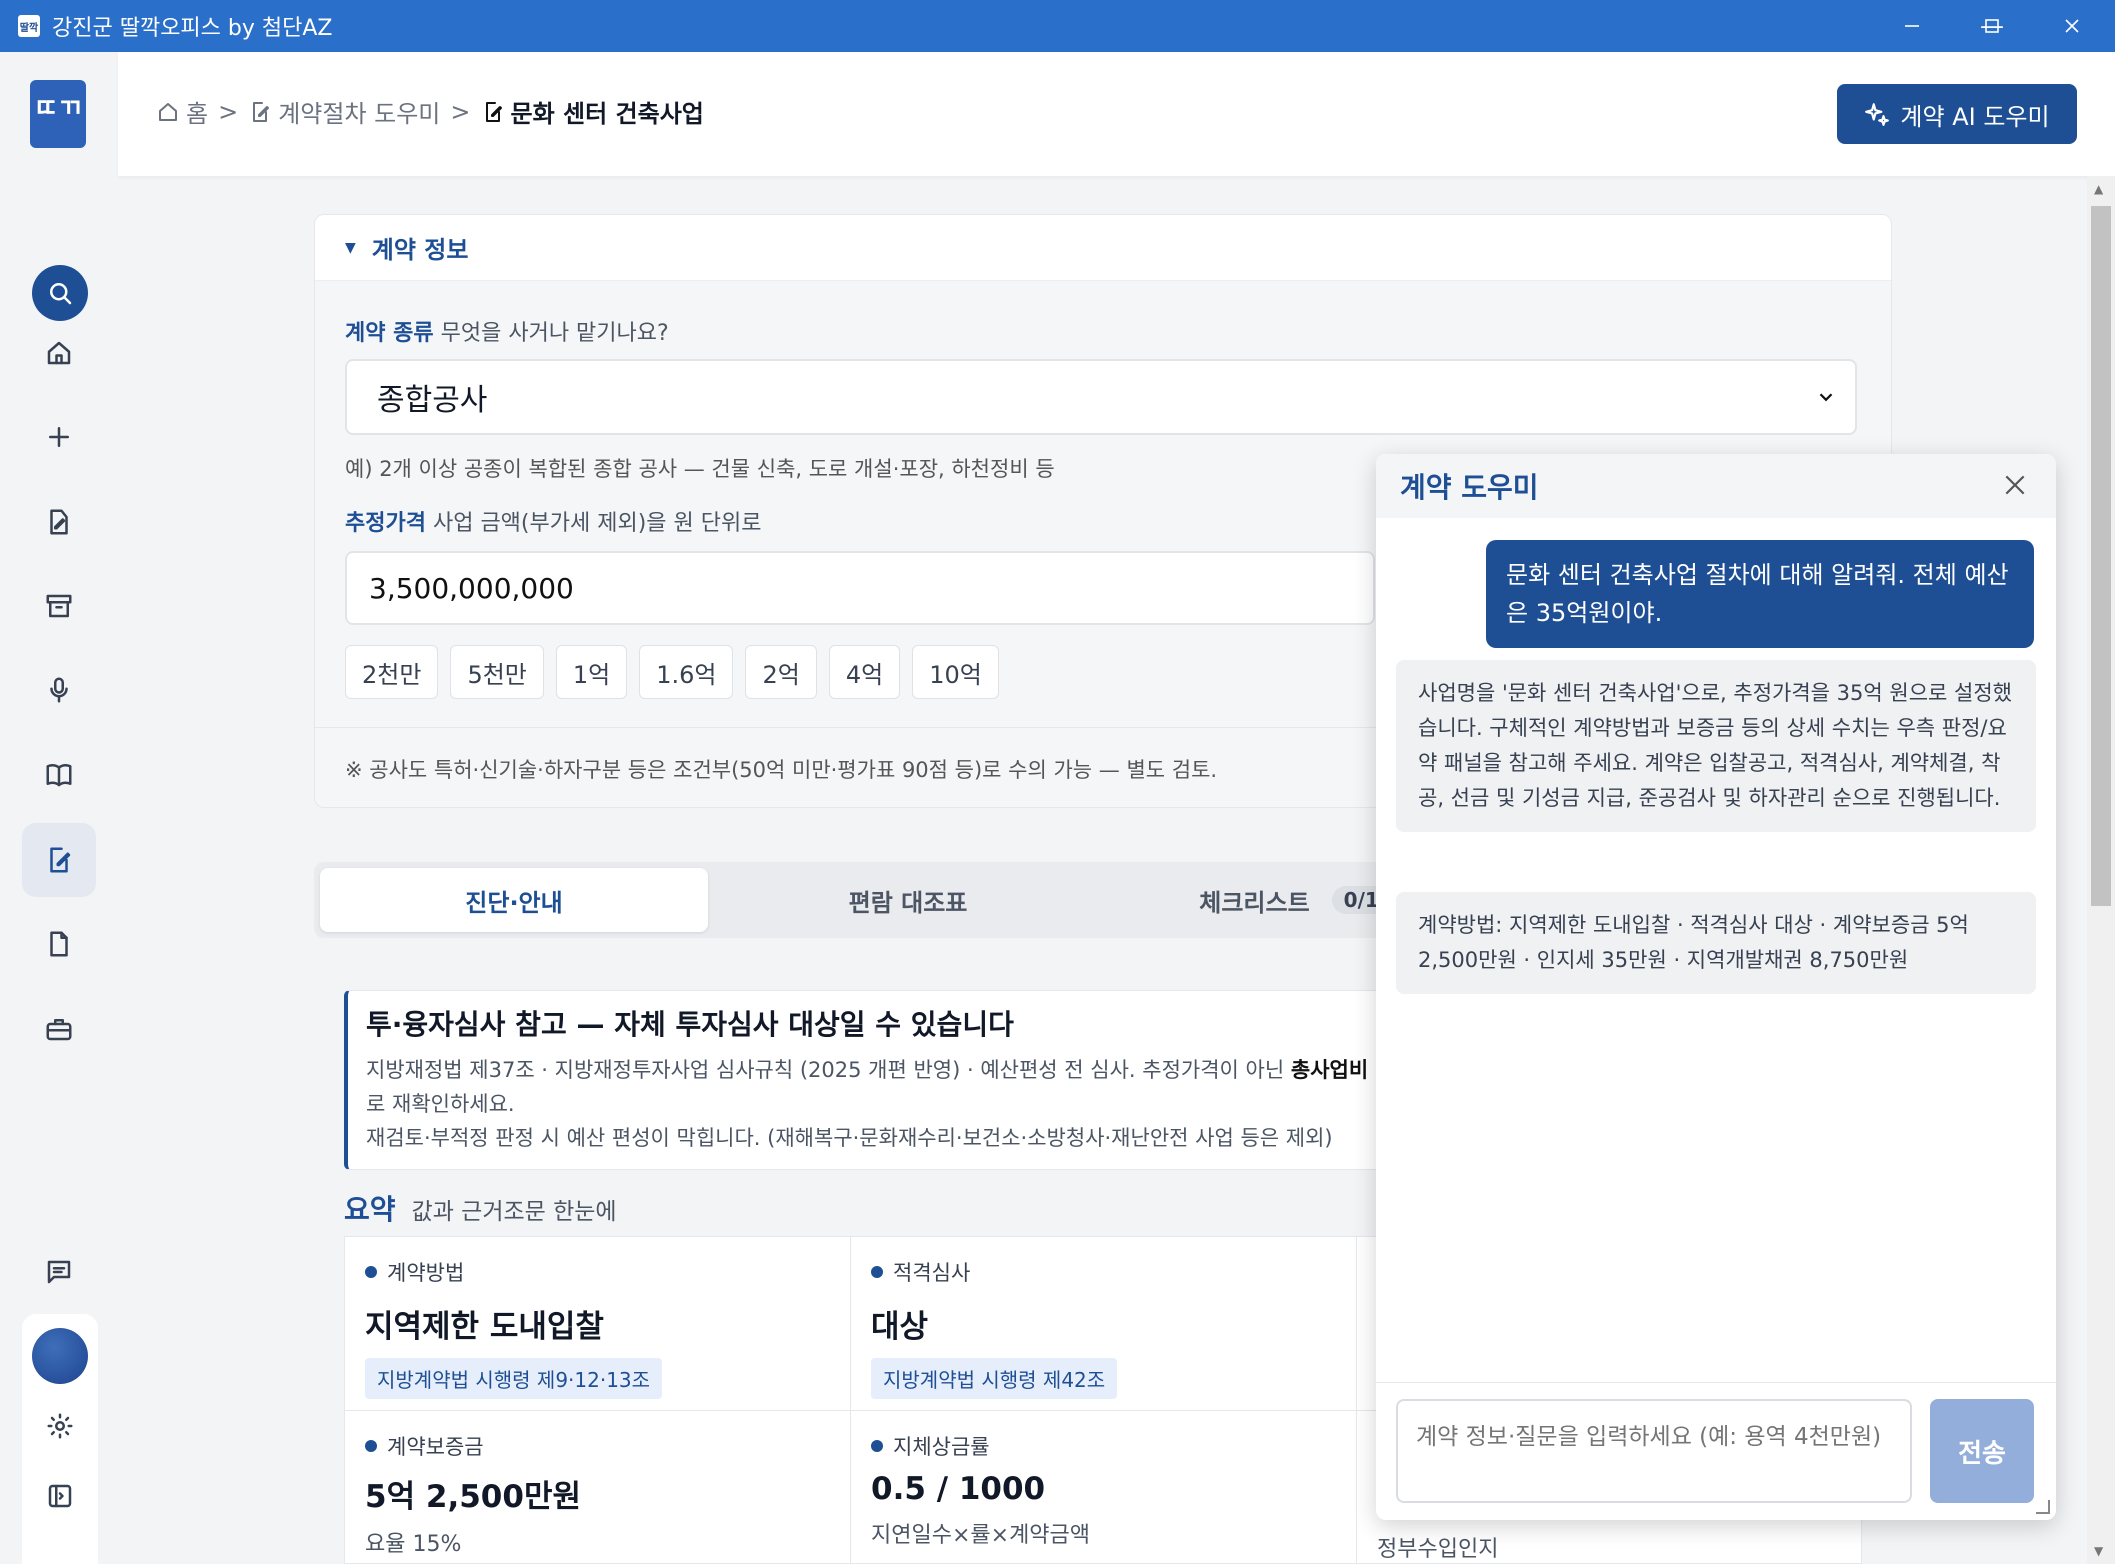 The image size is (2115, 1564). Describe the element at coordinates (1716, 486) in the screenshot. I see `chat-header: 계약 도우미` at that location.